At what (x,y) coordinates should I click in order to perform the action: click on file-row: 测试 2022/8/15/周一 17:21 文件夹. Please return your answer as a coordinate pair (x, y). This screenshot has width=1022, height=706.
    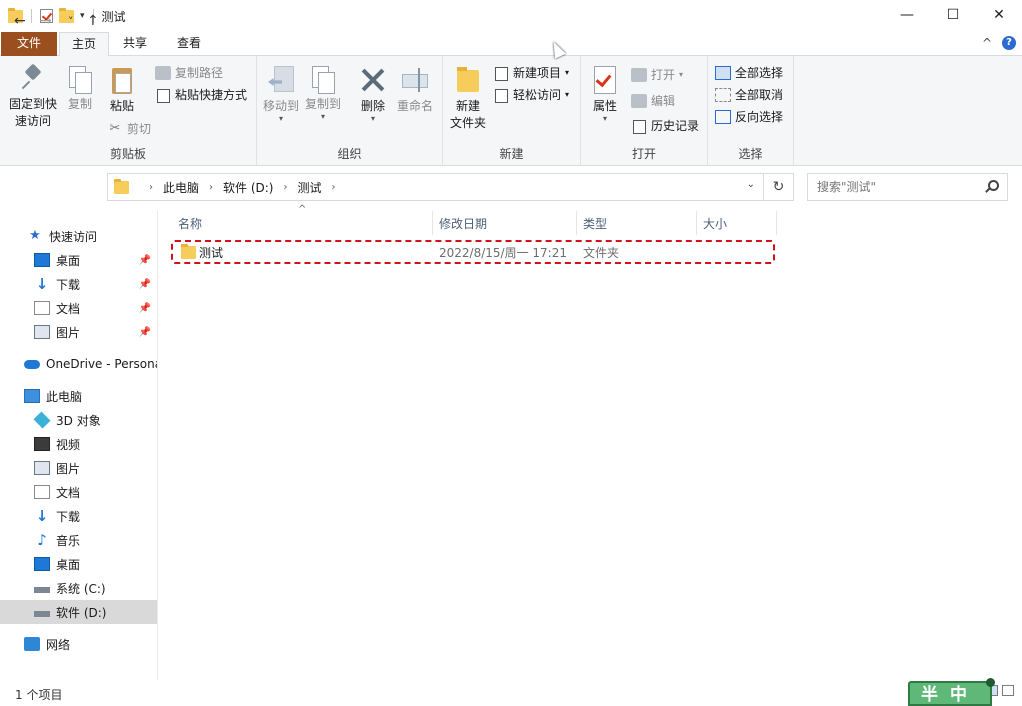
    Looking at the image, I should click on (473, 252).